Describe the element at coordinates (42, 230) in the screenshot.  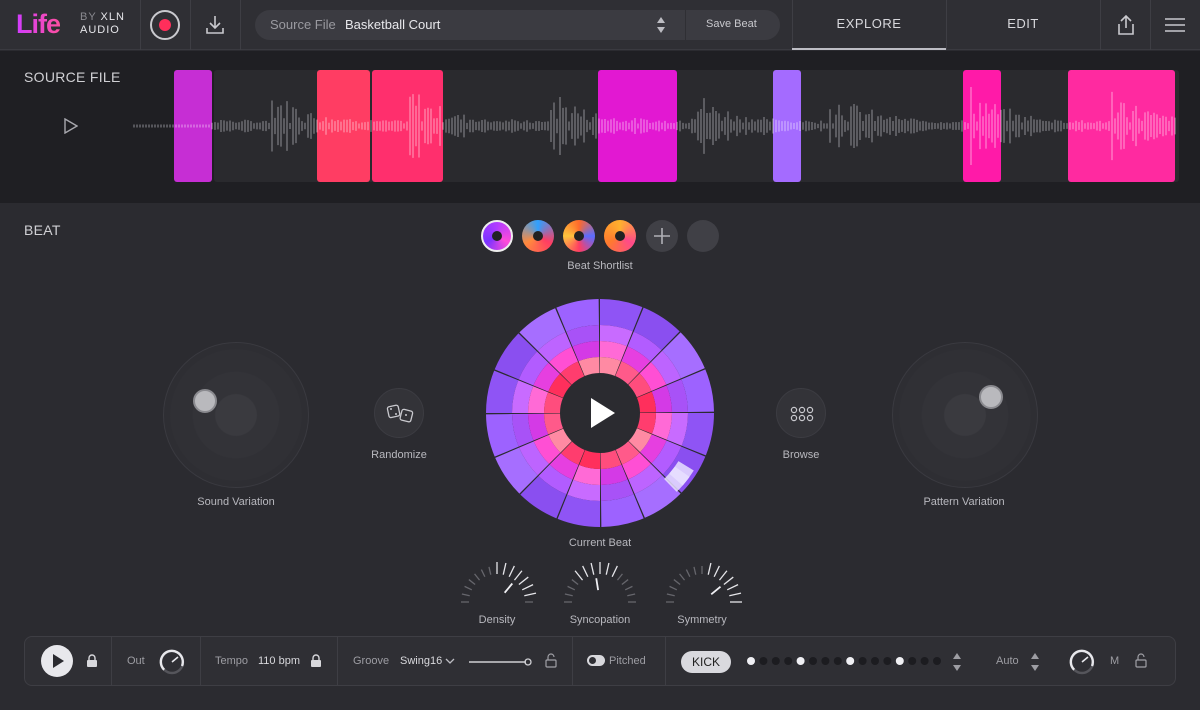
I see `beat-title: BEAT` at that location.